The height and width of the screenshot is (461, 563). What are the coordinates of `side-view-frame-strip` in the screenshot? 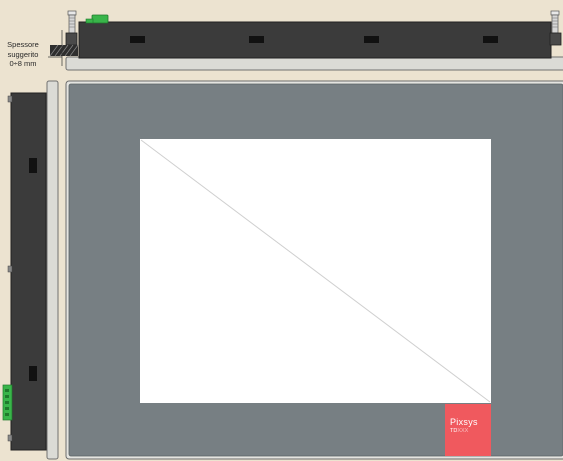 It's located at (52, 270).